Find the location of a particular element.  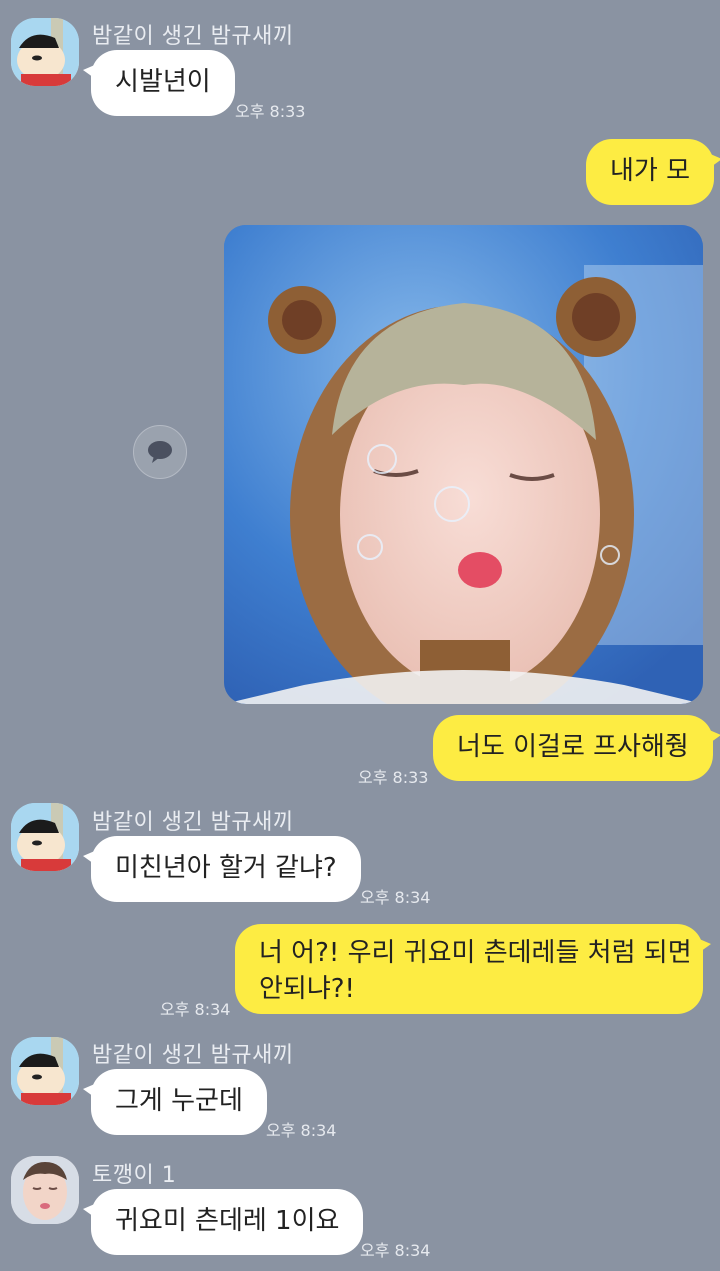

outgoing-message-bubble: 너 어?! 우리 귀요미 츤데레들 처럼 되면 안되냐?! is located at coordinates (473, 969).